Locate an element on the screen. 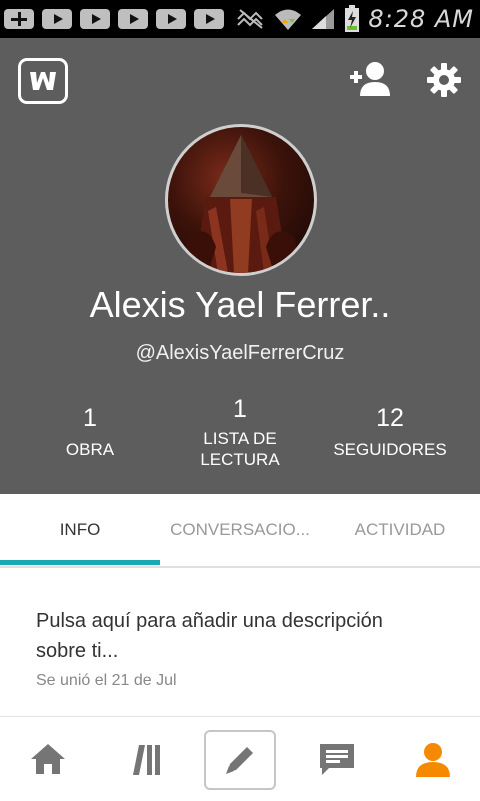 This screenshot has width=480, height=801. stat-works-label: OBRA is located at coordinates (90, 449).